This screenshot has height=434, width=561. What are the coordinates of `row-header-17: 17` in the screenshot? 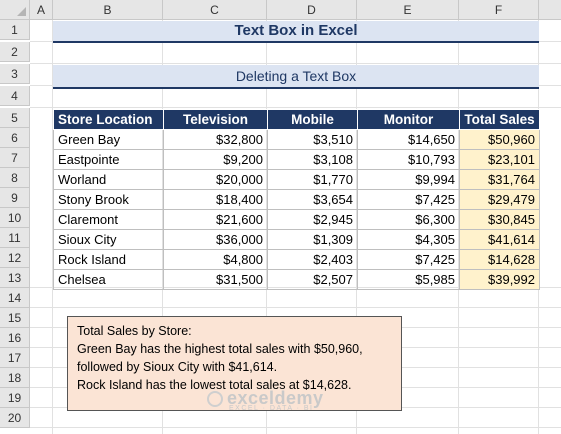 It's located at (15, 358).